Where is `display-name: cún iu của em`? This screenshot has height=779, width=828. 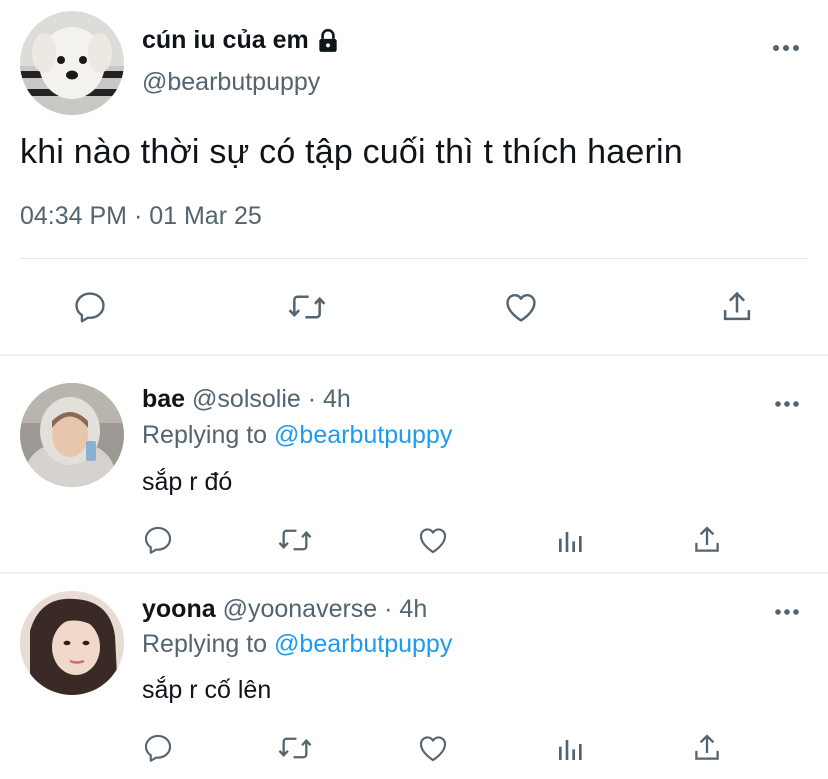 display-name: cún iu của em is located at coordinates (225, 40).